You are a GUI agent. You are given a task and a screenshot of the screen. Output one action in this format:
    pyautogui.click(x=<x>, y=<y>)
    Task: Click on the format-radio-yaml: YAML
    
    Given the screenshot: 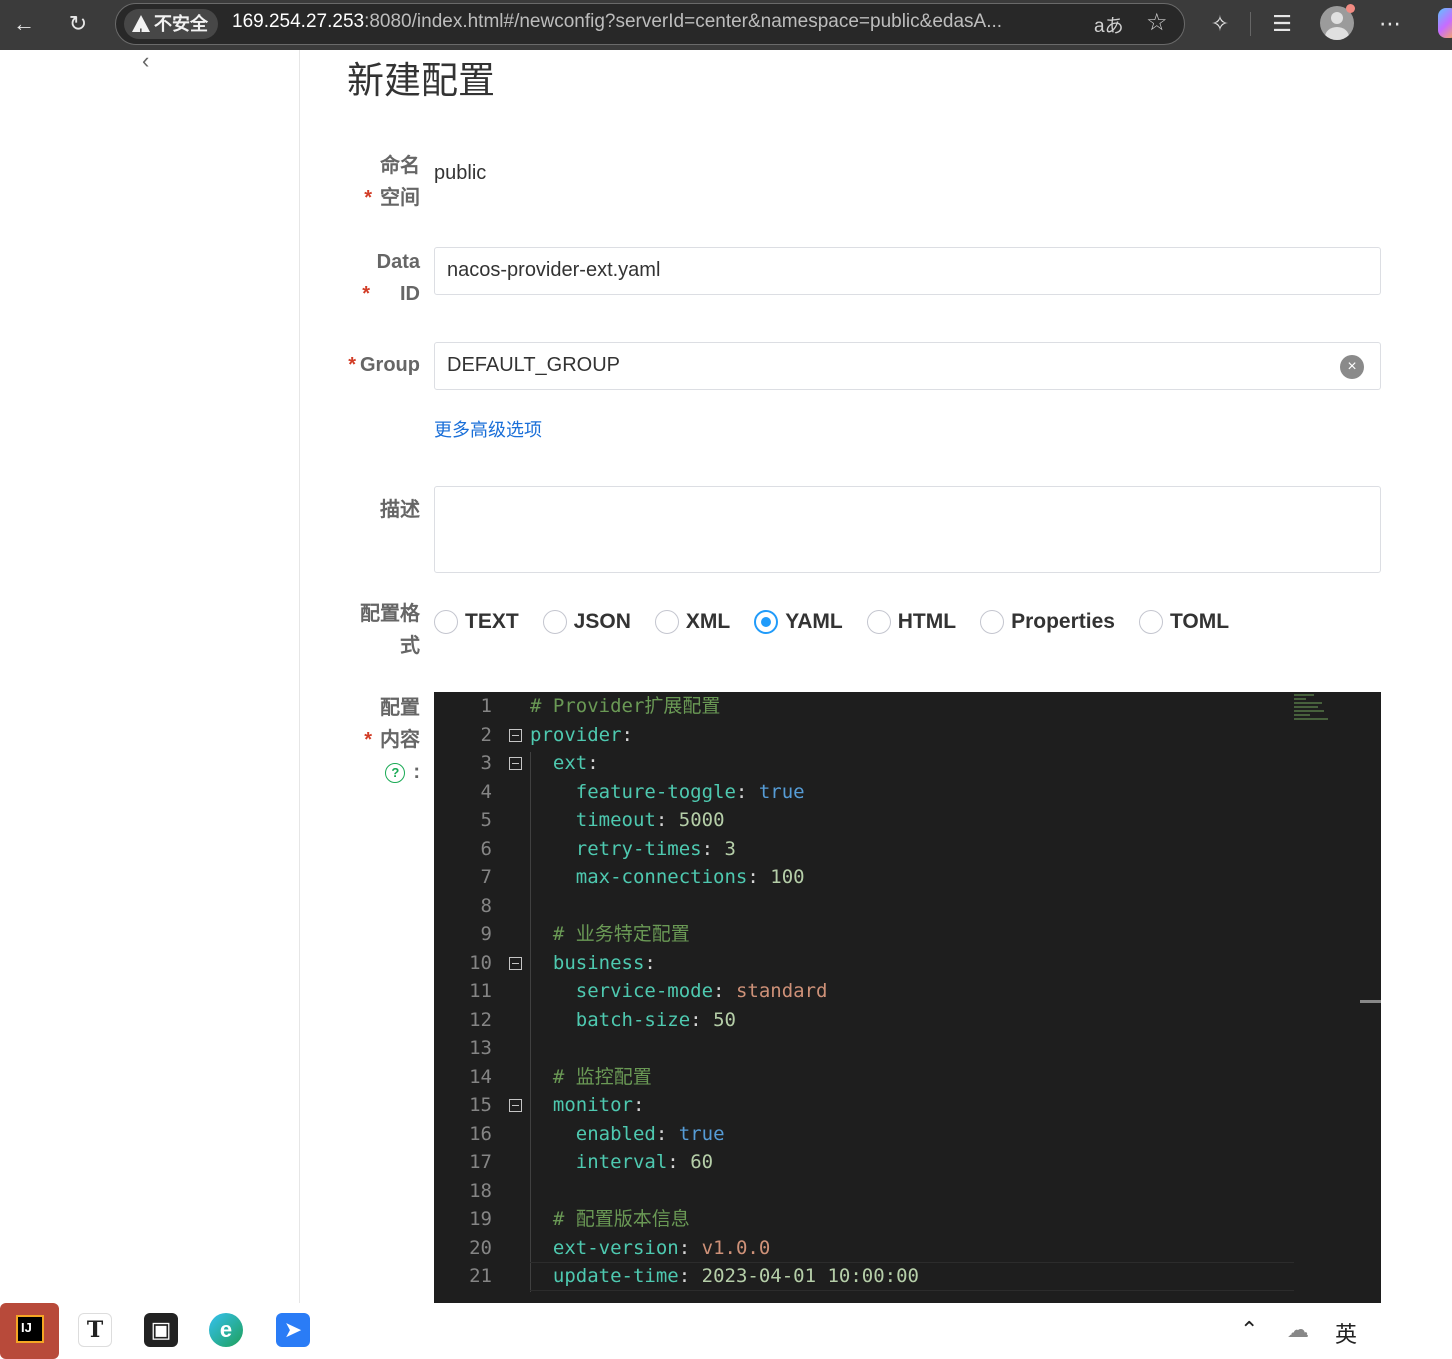 What is the action you would take?
    pyautogui.click(x=798, y=622)
    